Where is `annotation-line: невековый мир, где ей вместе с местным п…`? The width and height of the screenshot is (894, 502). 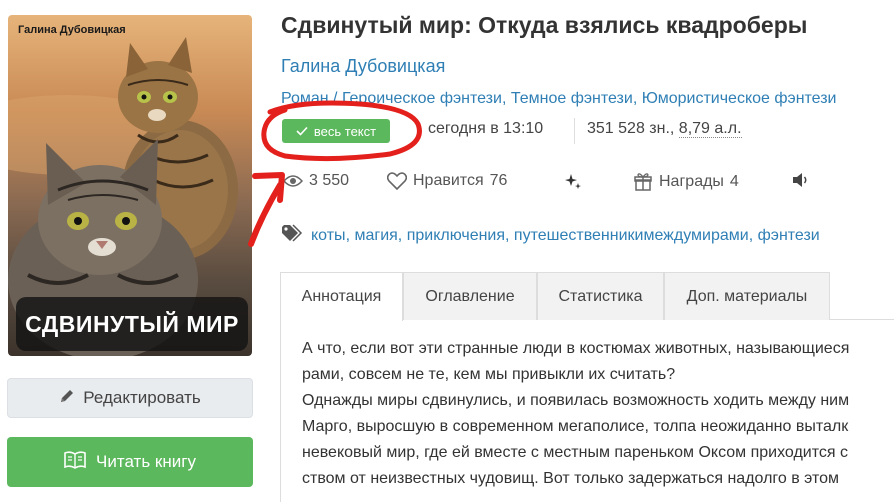
annotation-line: невековый мир, где ей вместе с местным п… is located at coordinates (575, 452).